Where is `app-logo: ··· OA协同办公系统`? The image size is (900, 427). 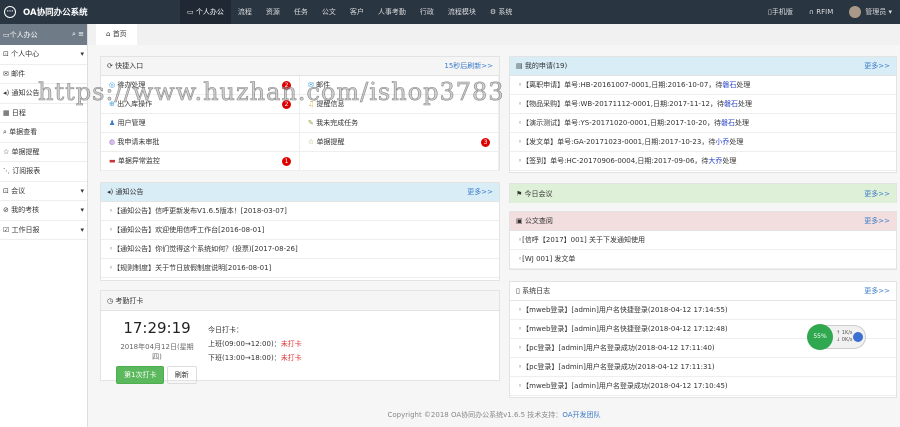 app-logo: ··· OA协同办公系统 is located at coordinates (90, 12).